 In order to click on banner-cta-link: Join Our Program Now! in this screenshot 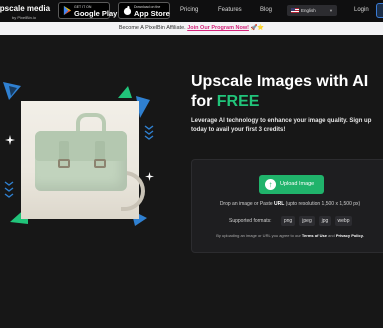, I will do `click(218, 28)`.